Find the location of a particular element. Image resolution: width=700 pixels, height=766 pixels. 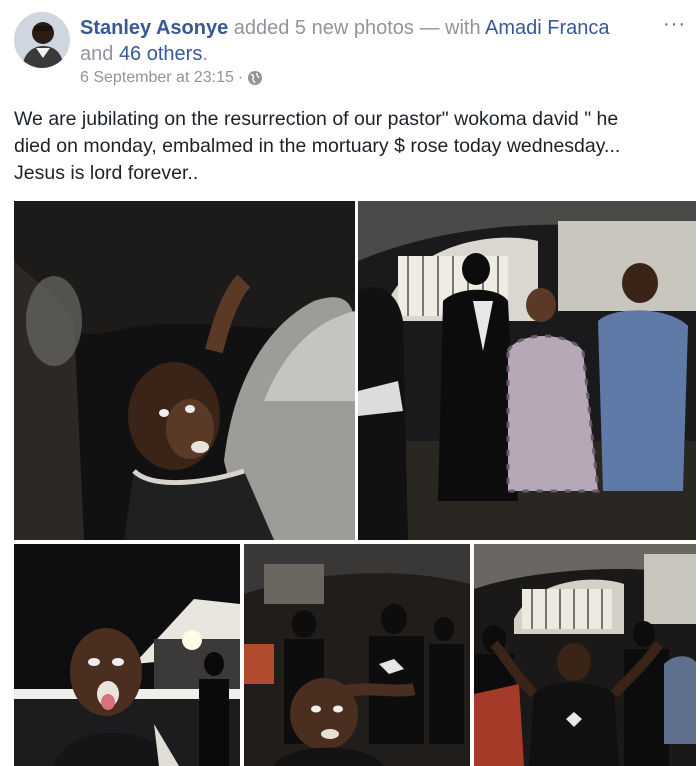

photo-selfie-crowd is located at coordinates (357, 655).